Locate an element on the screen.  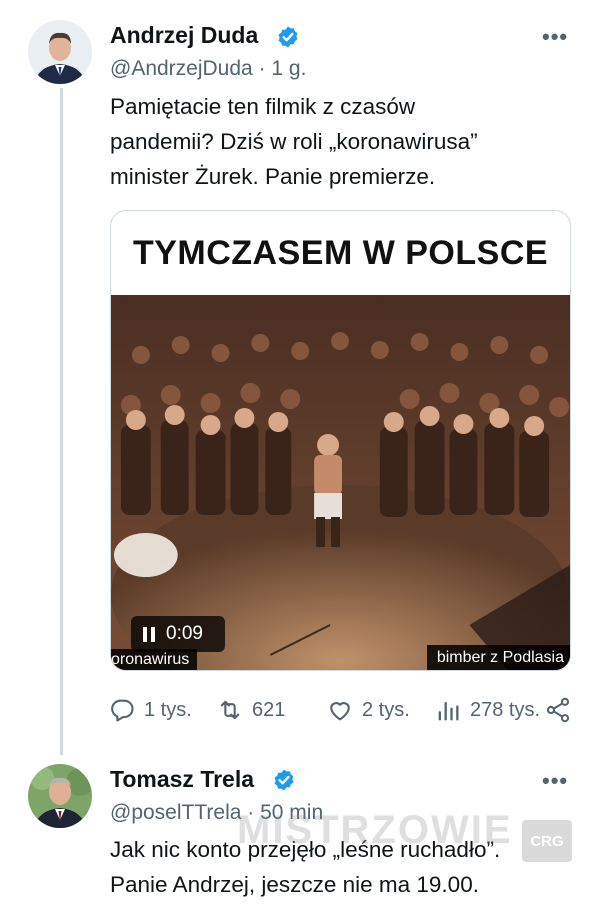
reply-button: 1 tys. is located at coordinates (150, 710).